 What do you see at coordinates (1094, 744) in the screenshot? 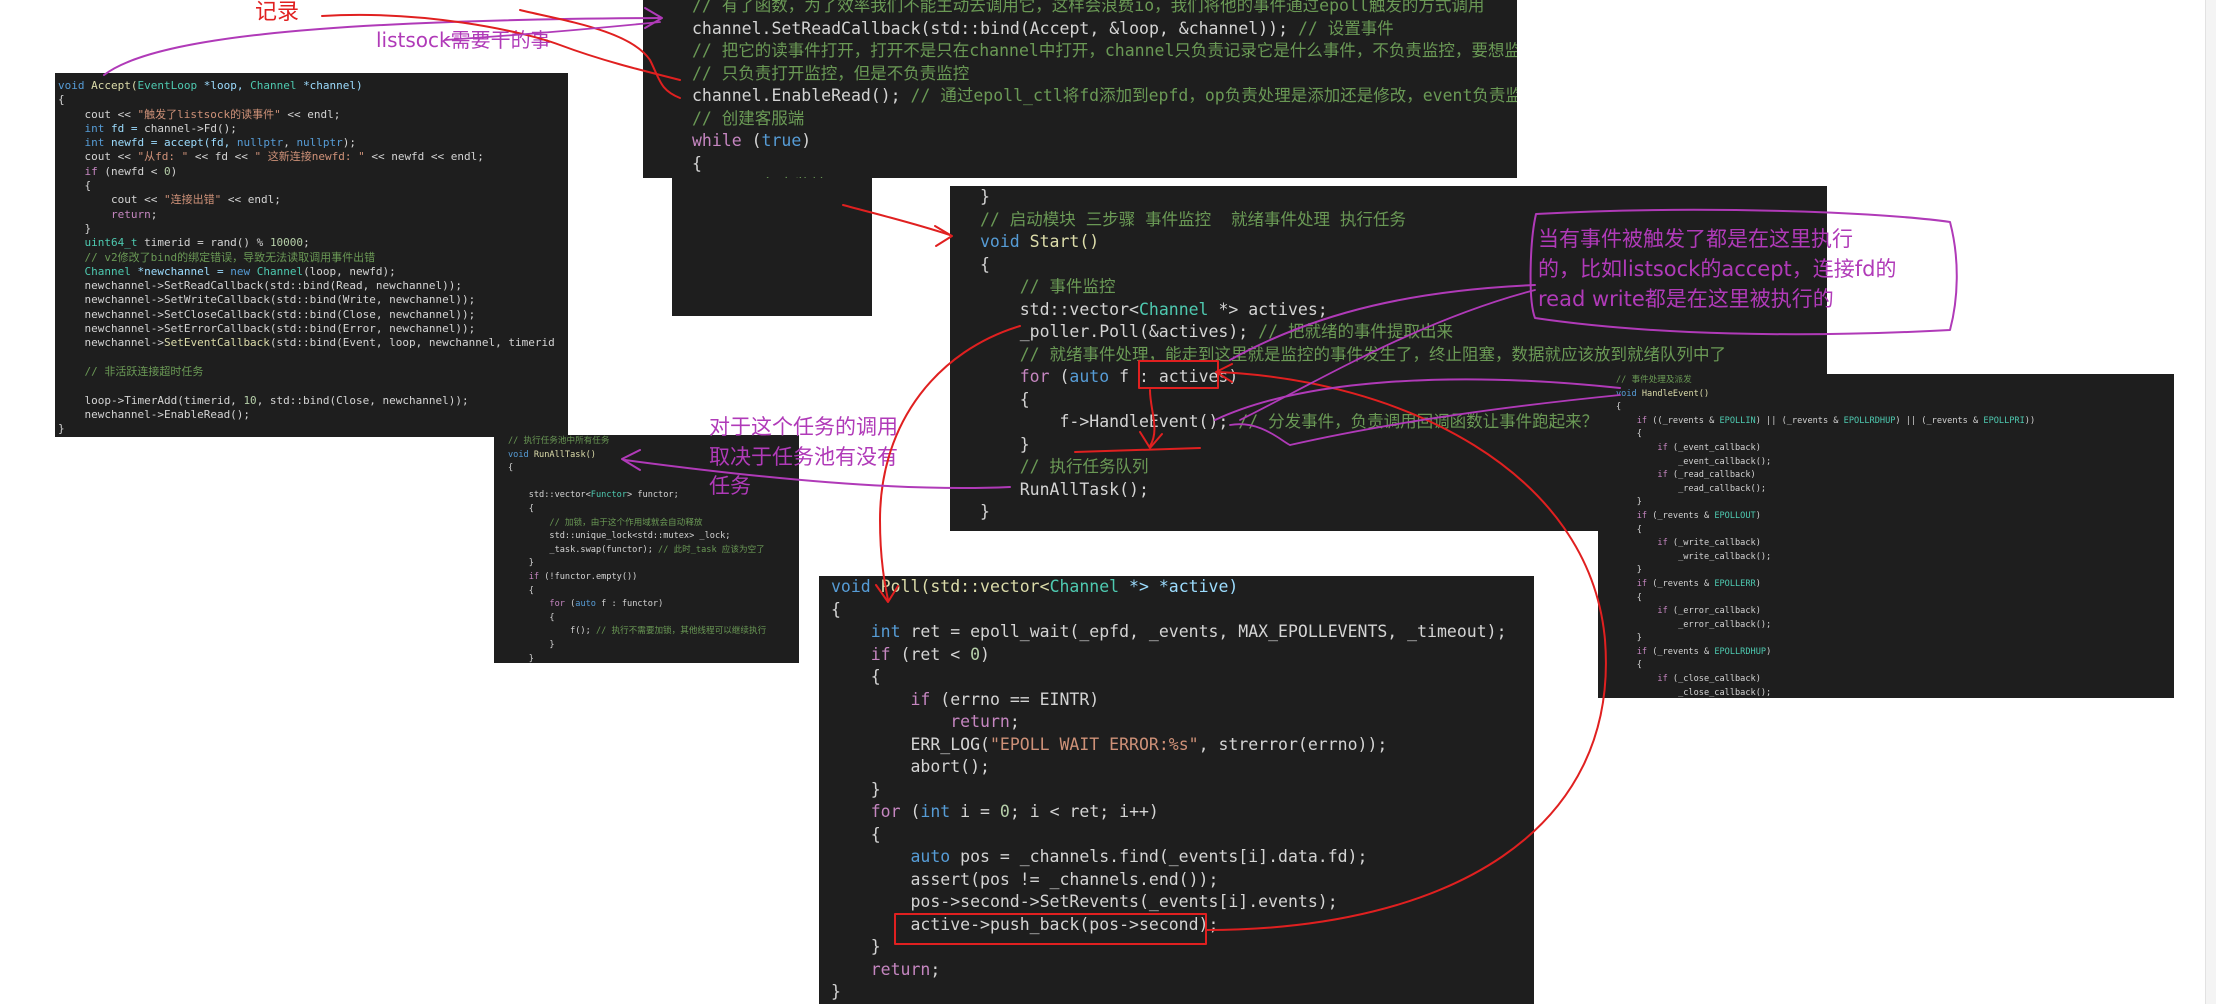
I see `code-token: "EPOLL WAIT ERROR:%s"` at bounding box center [1094, 744].